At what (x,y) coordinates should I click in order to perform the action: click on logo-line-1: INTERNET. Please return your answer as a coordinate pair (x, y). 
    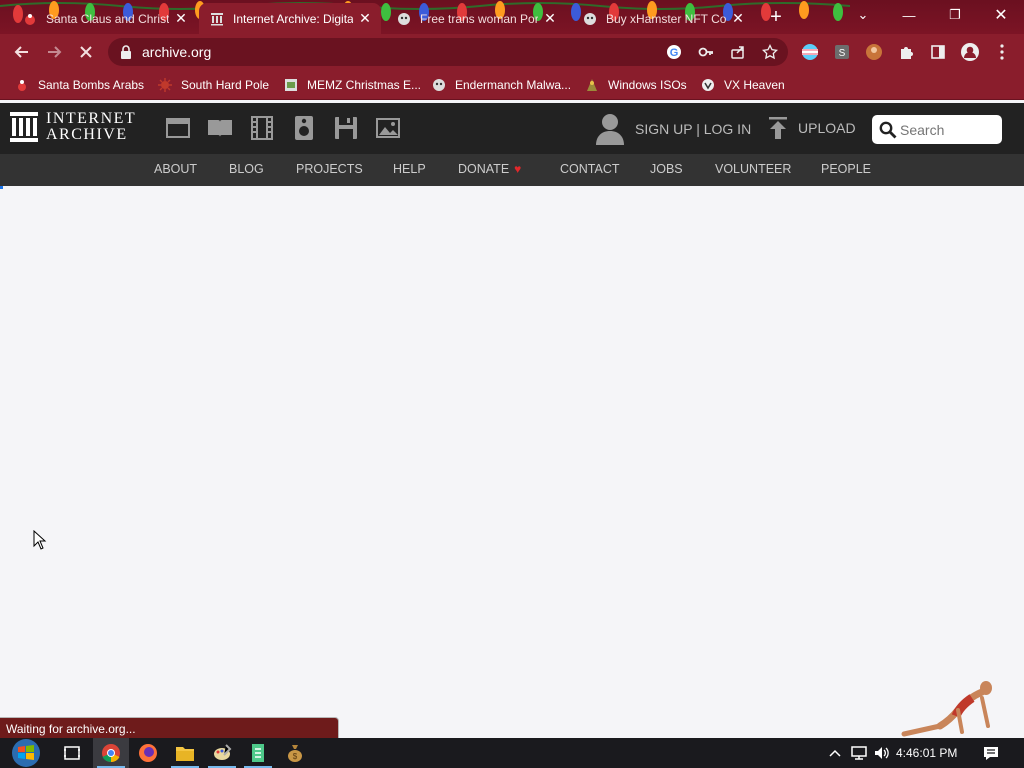
    Looking at the image, I should click on (91, 118).